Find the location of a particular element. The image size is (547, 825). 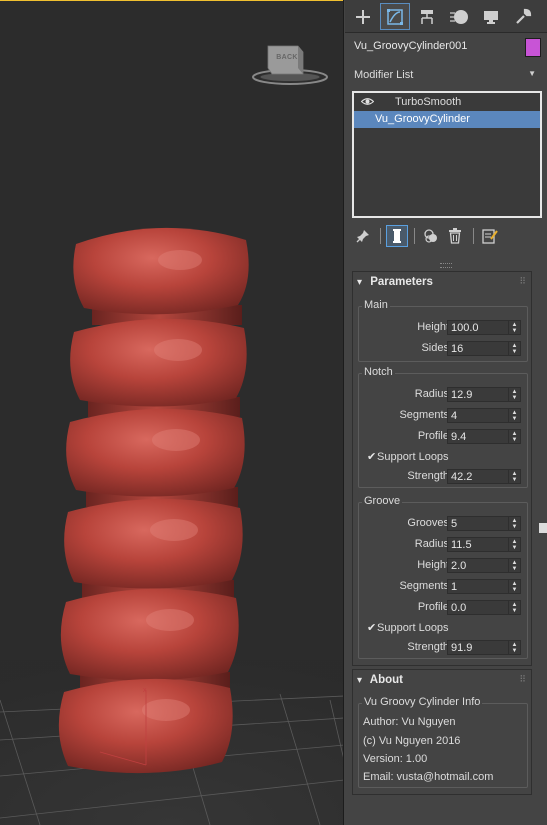

tab-modify is located at coordinates (395, 16).